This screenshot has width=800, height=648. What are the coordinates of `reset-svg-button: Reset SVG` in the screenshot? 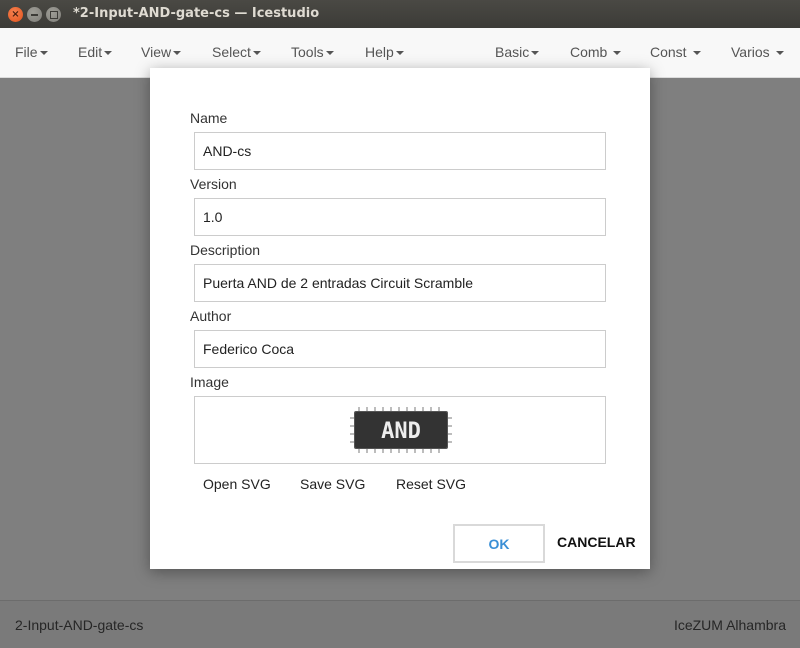 It's located at (431, 484).